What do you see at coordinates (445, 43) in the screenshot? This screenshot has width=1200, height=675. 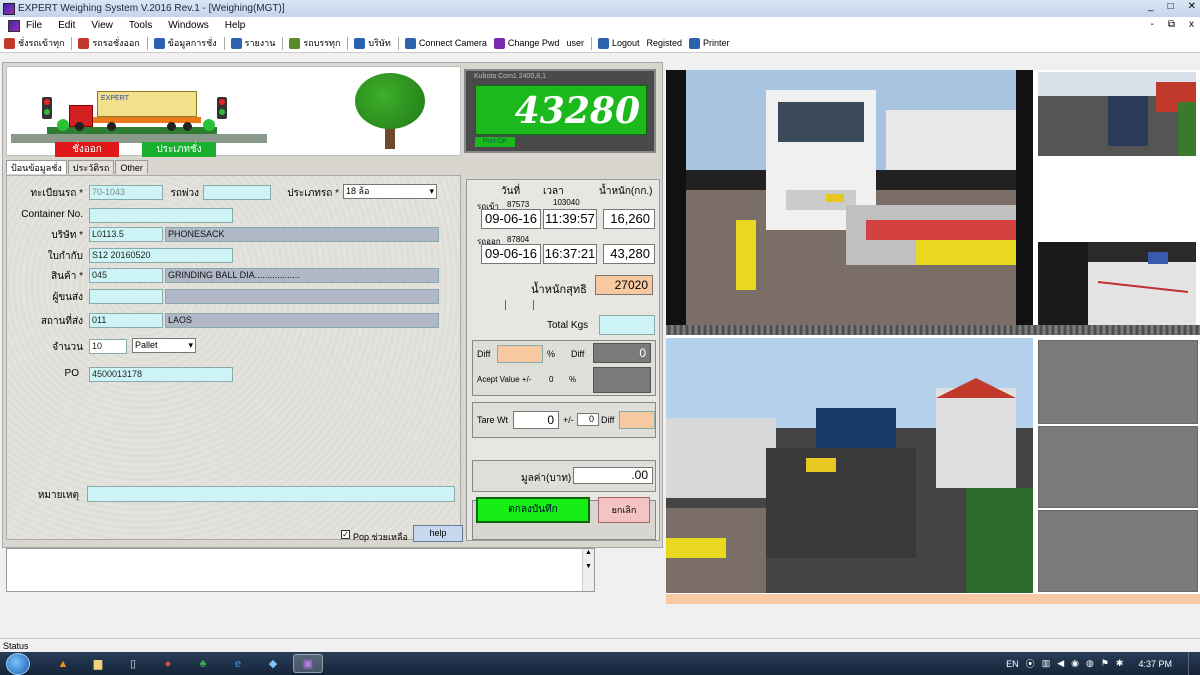 I see `toolbar-connect-camera-button: Connect Camera` at bounding box center [445, 43].